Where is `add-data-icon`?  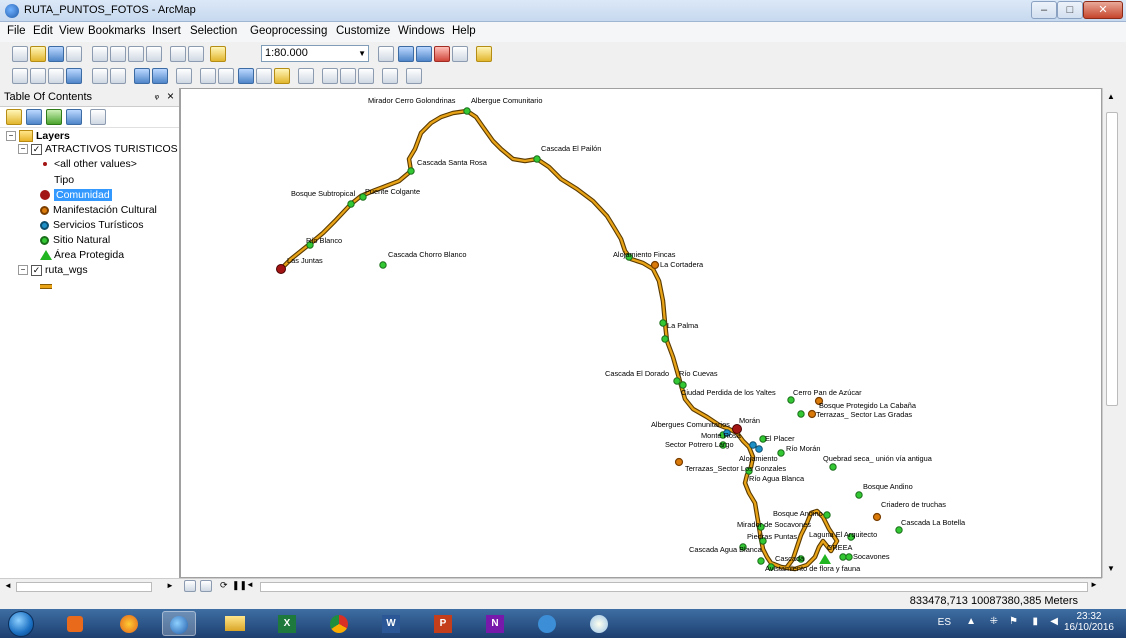
add-data-icon is located at coordinates (218, 54).